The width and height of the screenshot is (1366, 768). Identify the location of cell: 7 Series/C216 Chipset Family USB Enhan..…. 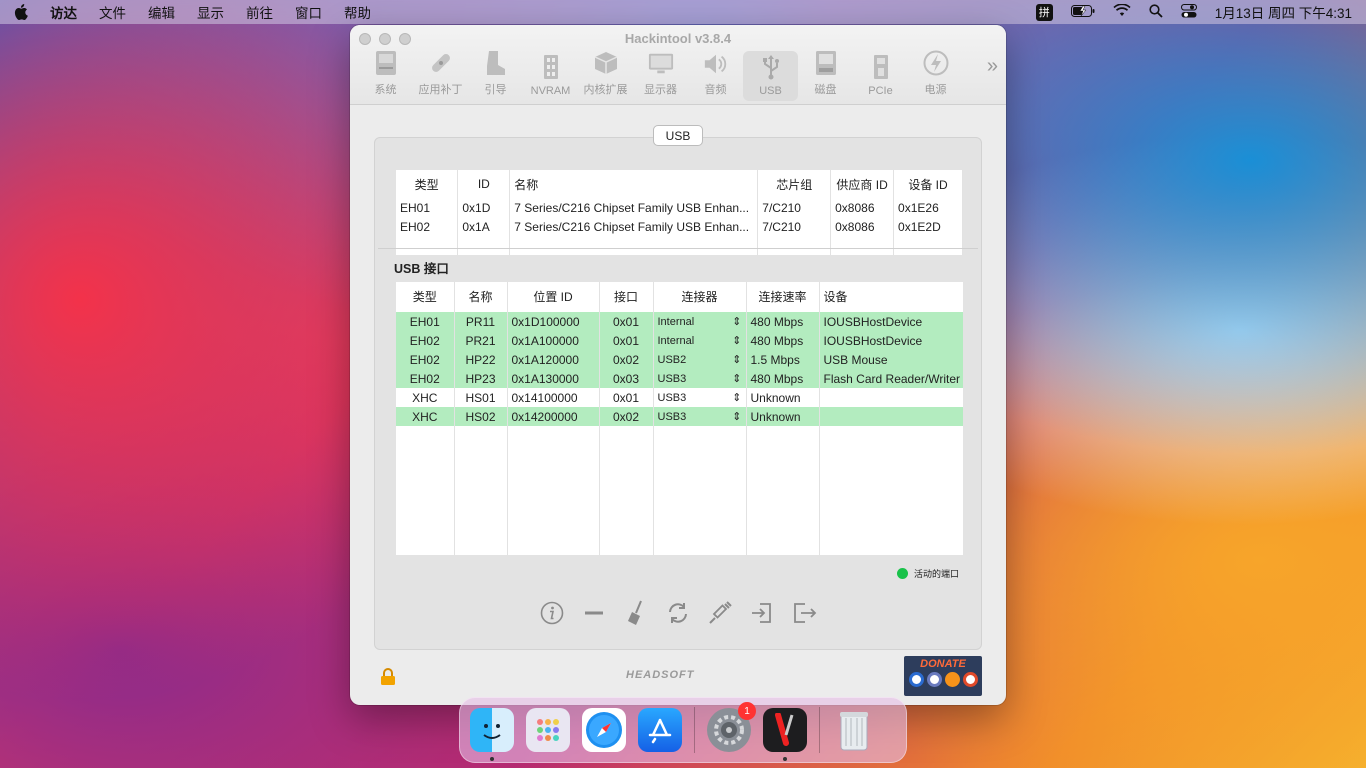
(634, 207).